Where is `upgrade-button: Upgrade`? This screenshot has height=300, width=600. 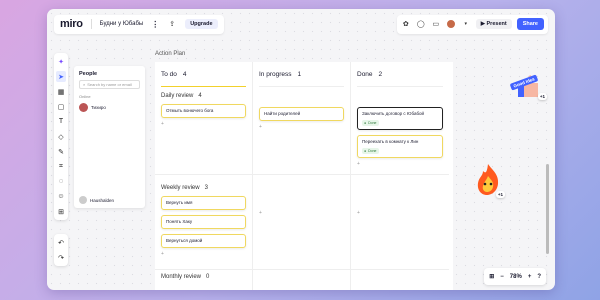
upgrade-button: Upgrade is located at coordinates (201, 24).